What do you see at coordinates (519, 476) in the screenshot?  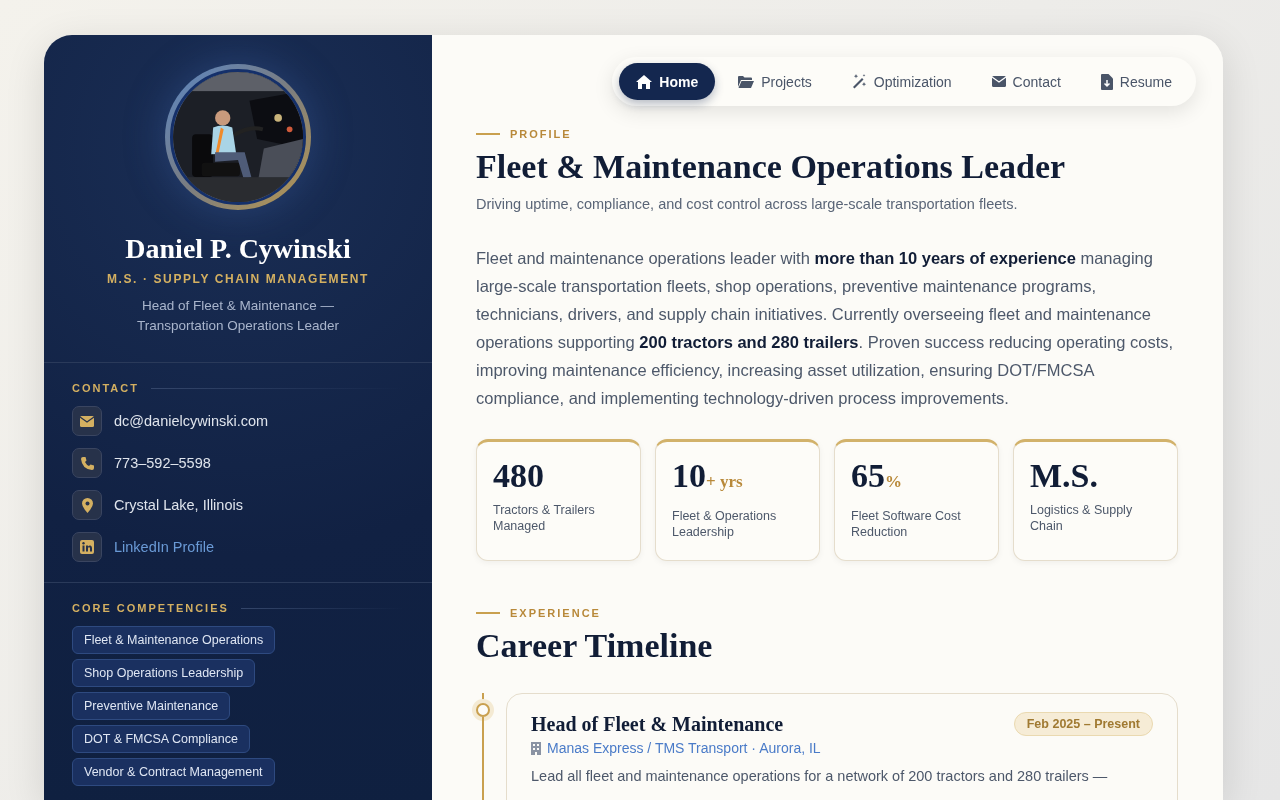 I see `stat-value: 480` at bounding box center [519, 476].